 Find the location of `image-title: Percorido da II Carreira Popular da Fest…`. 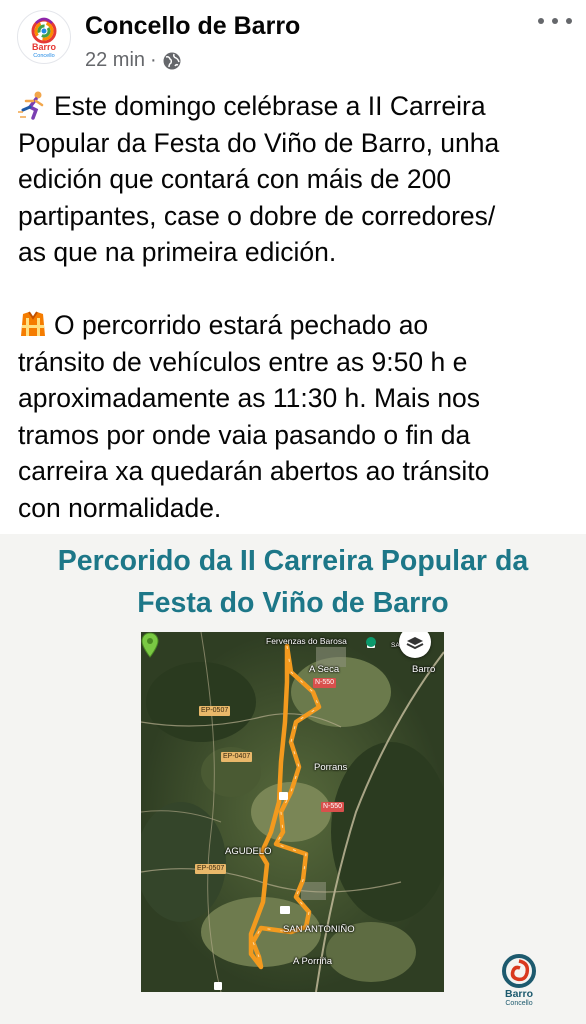

image-title: Percorido da II Carreira Popular da Fest… is located at coordinates (293, 582).